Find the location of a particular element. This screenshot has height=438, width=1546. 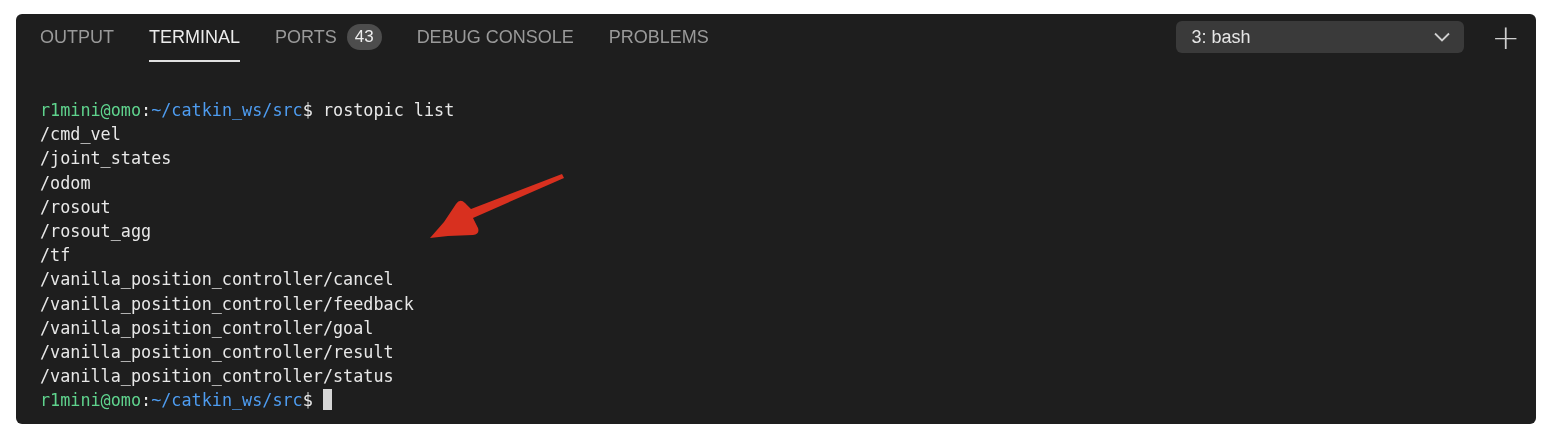

prompt-line: r1mini@omo:~/catkin_ws/src$ is located at coordinates (788, 400).